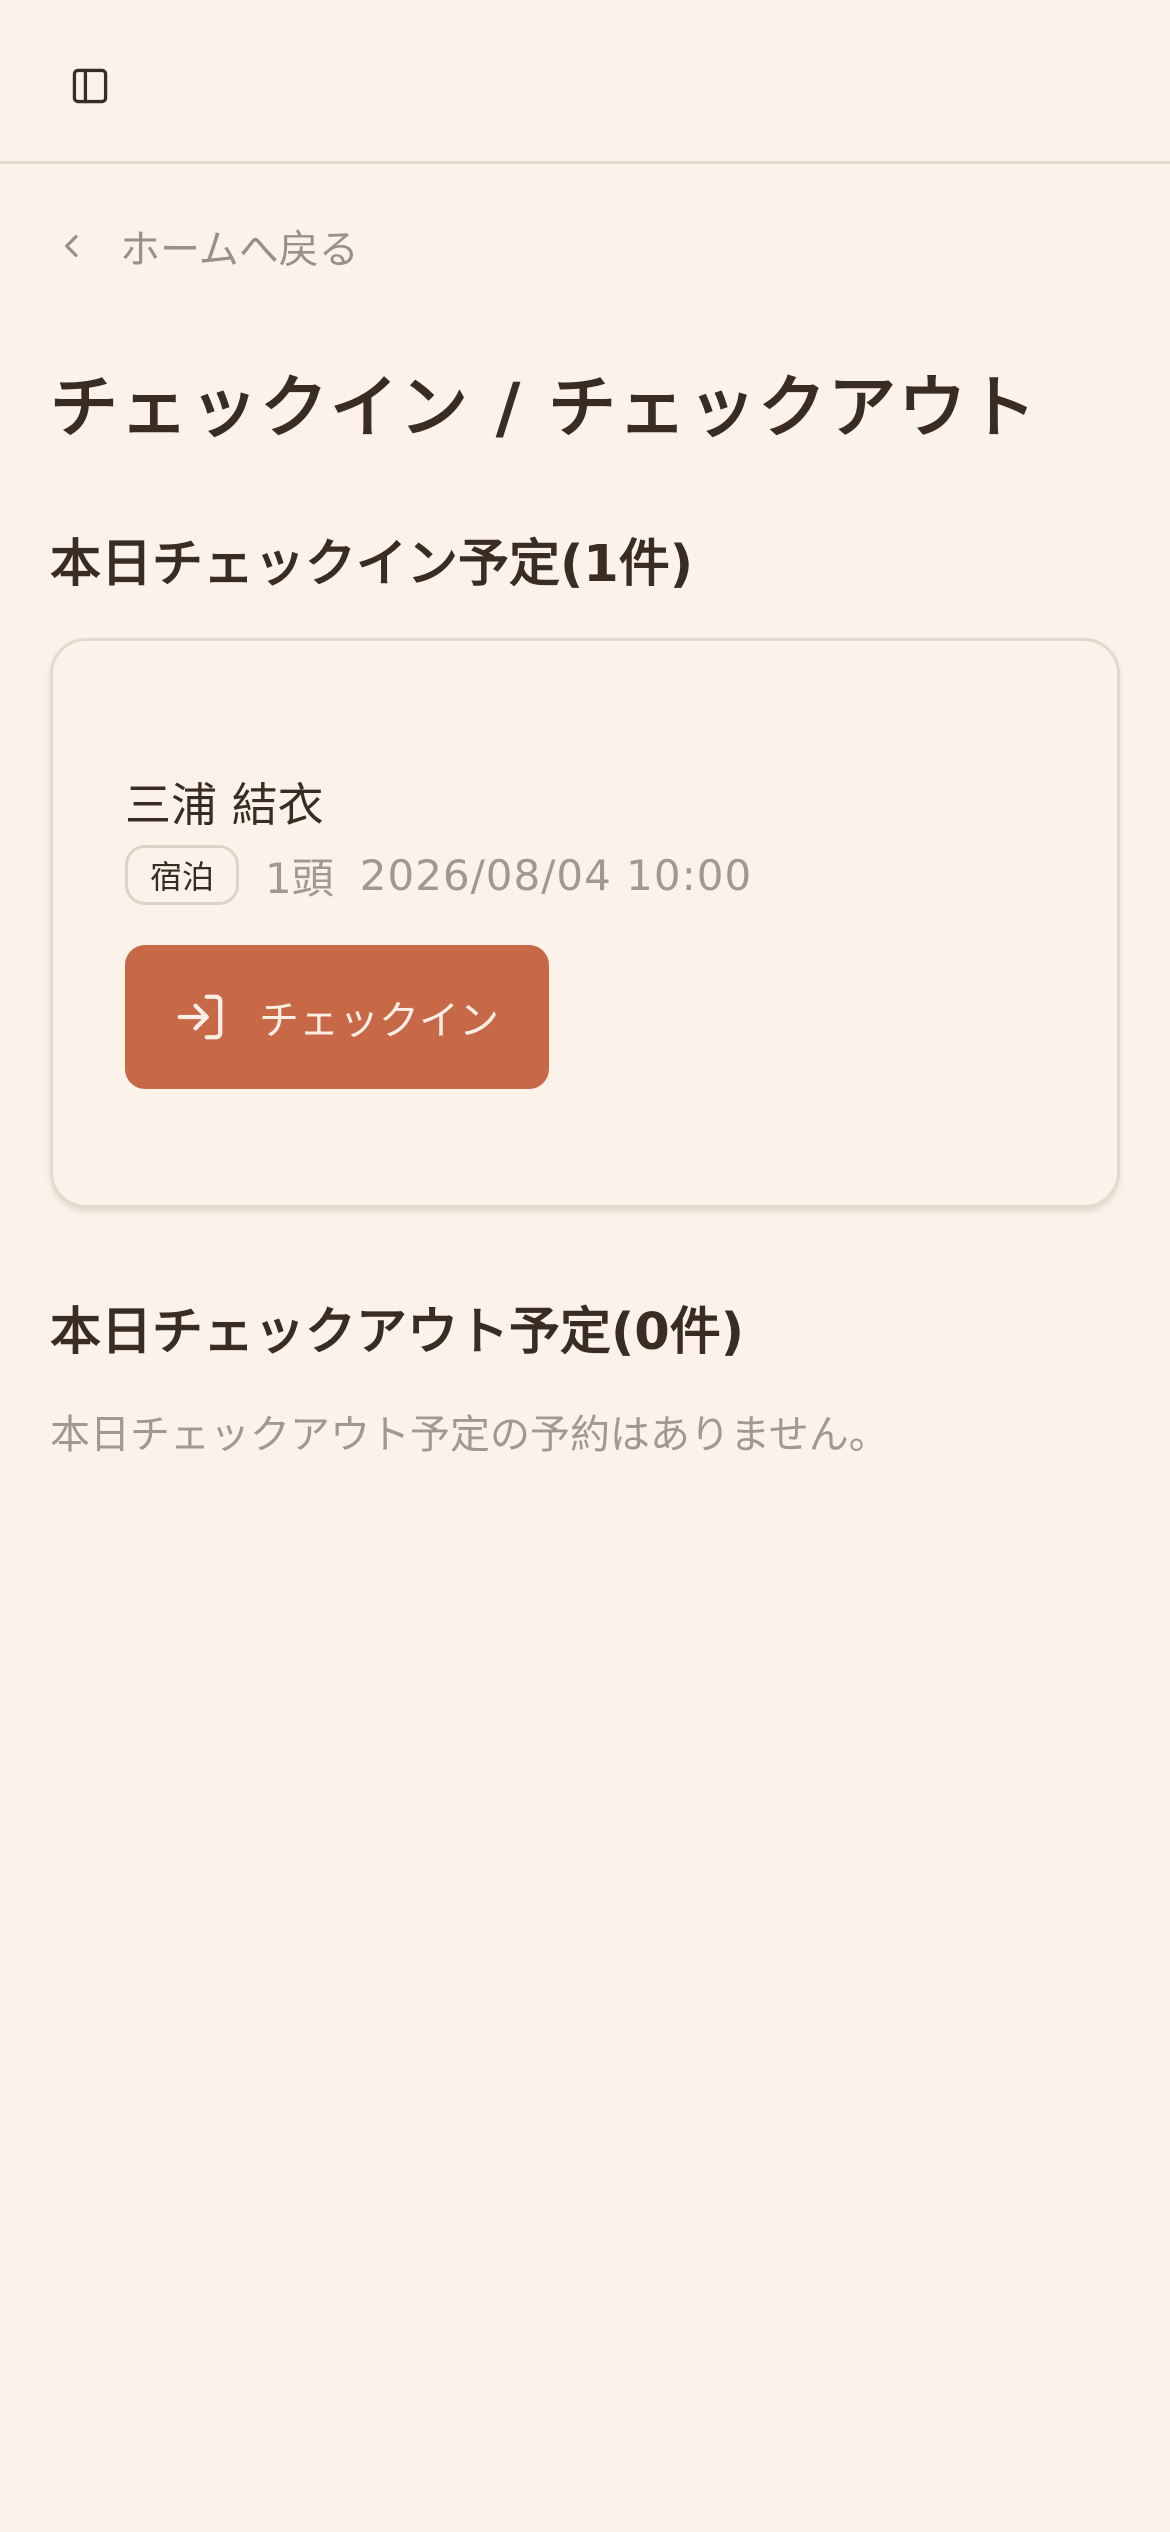 The height and width of the screenshot is (2532, 1170). What do you see at coordinates (224, 805) in the screenshot?
I see `guest-name: 三浦 結衣` at bounding box center [224, 805].